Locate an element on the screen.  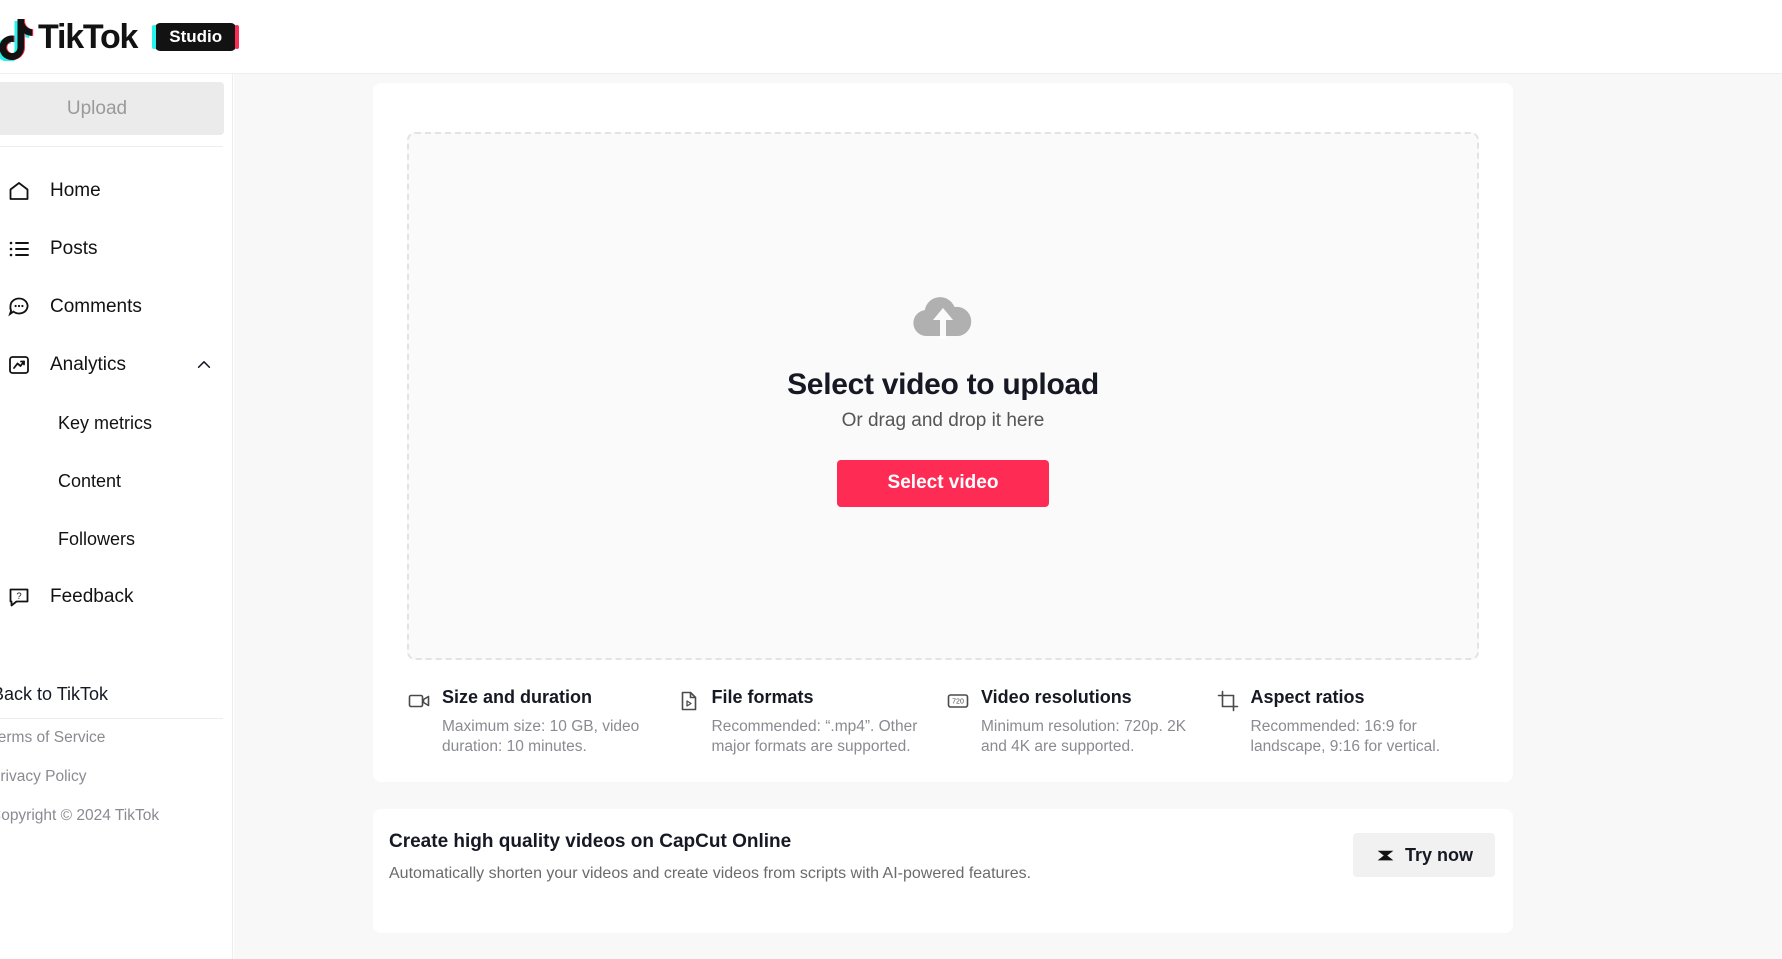
info-title: Video resolutions is located at coordinates (1056, 697).